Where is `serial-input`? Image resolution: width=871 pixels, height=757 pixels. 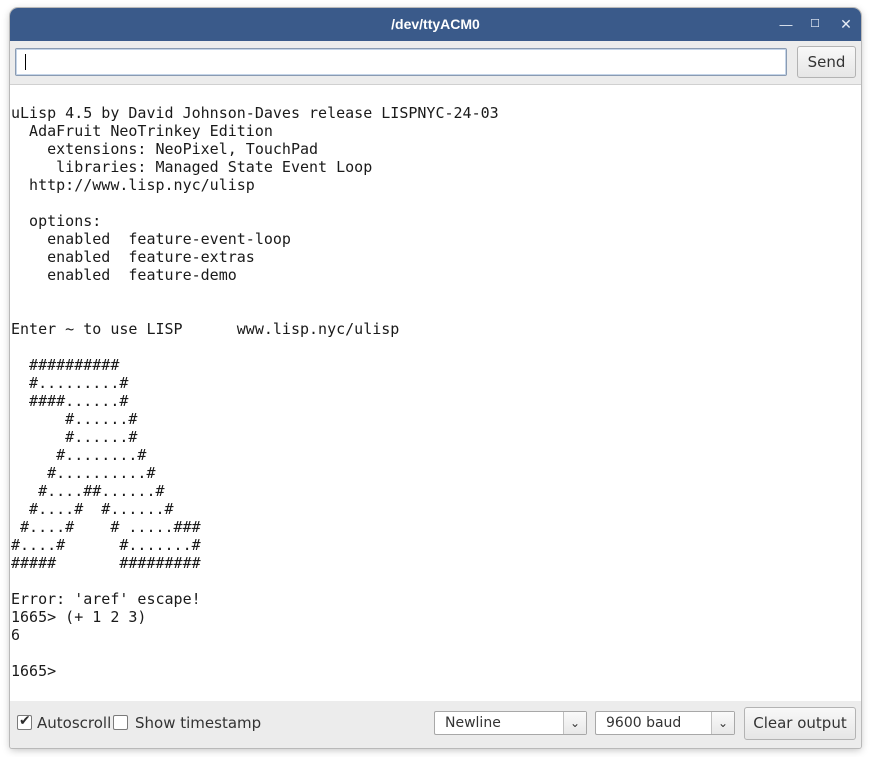
serial-input is located at coordinates (401, 62).